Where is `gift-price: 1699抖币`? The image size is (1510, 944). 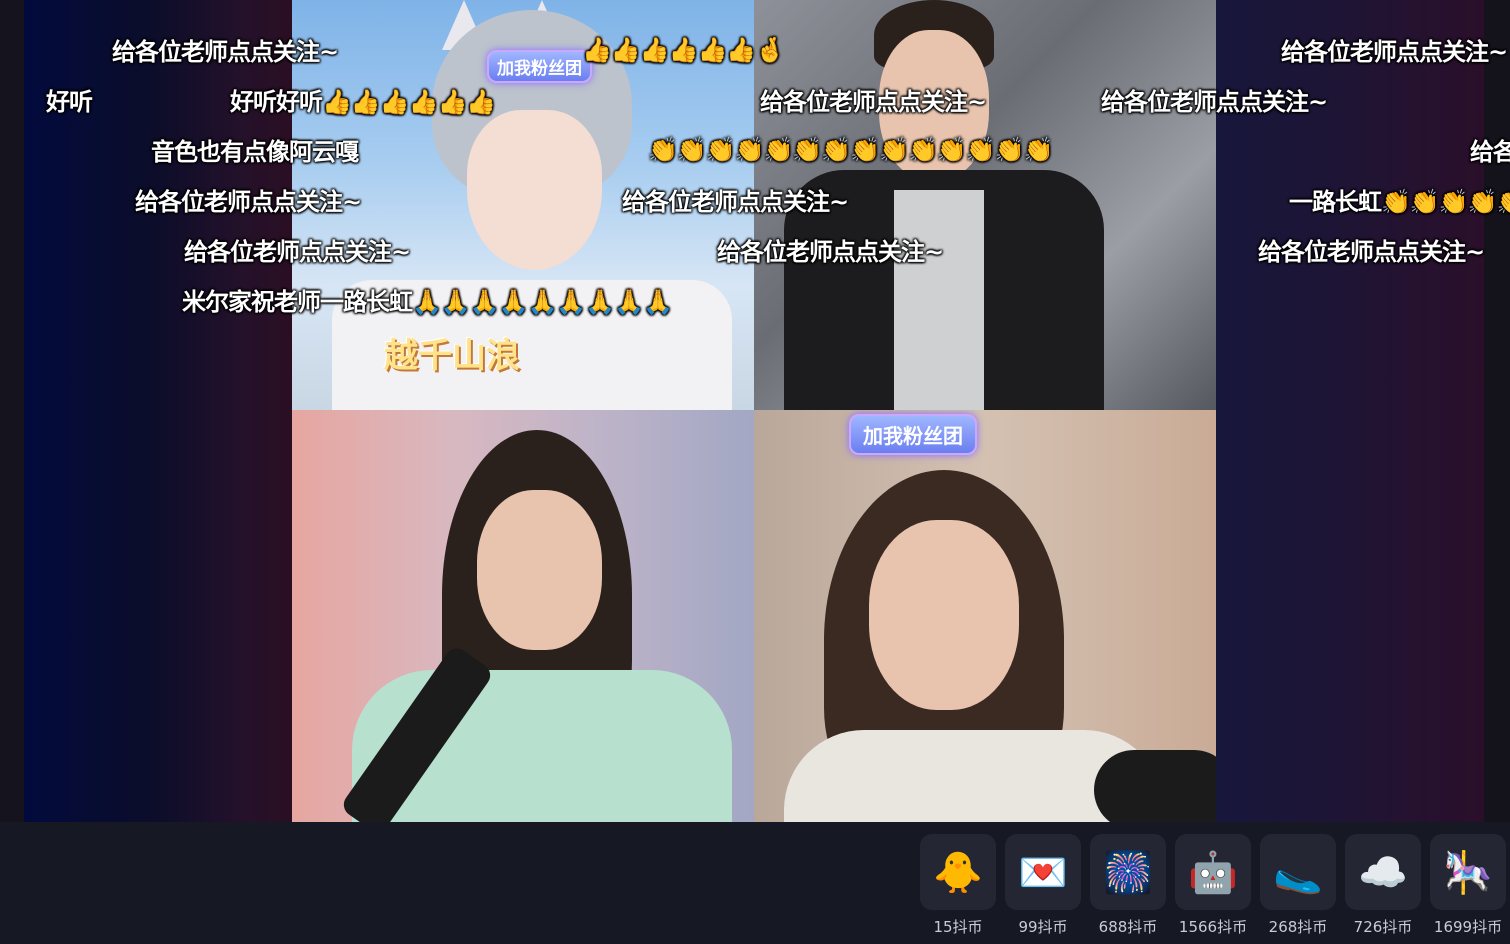 gift-price: 1699抖币 is located at coordinates (1468, 927).